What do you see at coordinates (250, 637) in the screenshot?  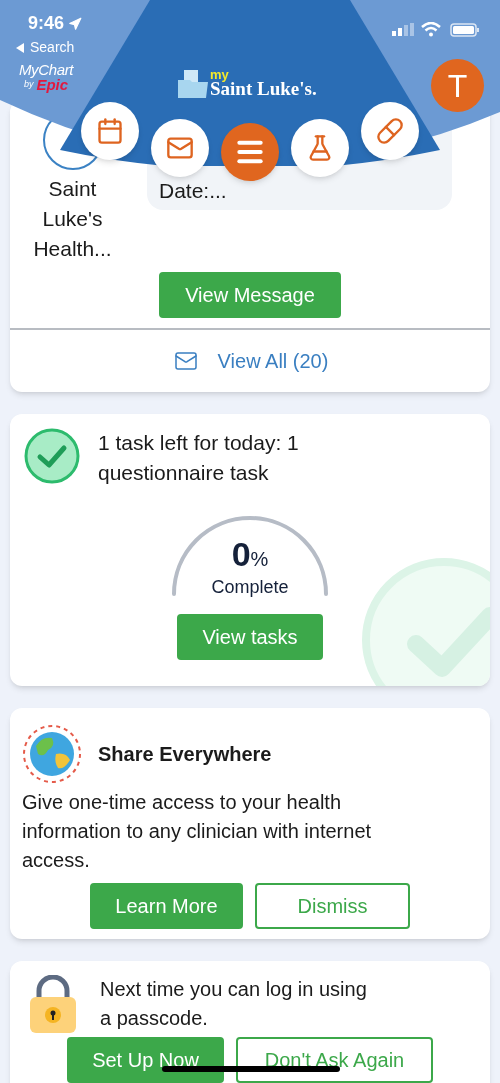 I see `action-button: View tasks` at bounding box center [250, 637].